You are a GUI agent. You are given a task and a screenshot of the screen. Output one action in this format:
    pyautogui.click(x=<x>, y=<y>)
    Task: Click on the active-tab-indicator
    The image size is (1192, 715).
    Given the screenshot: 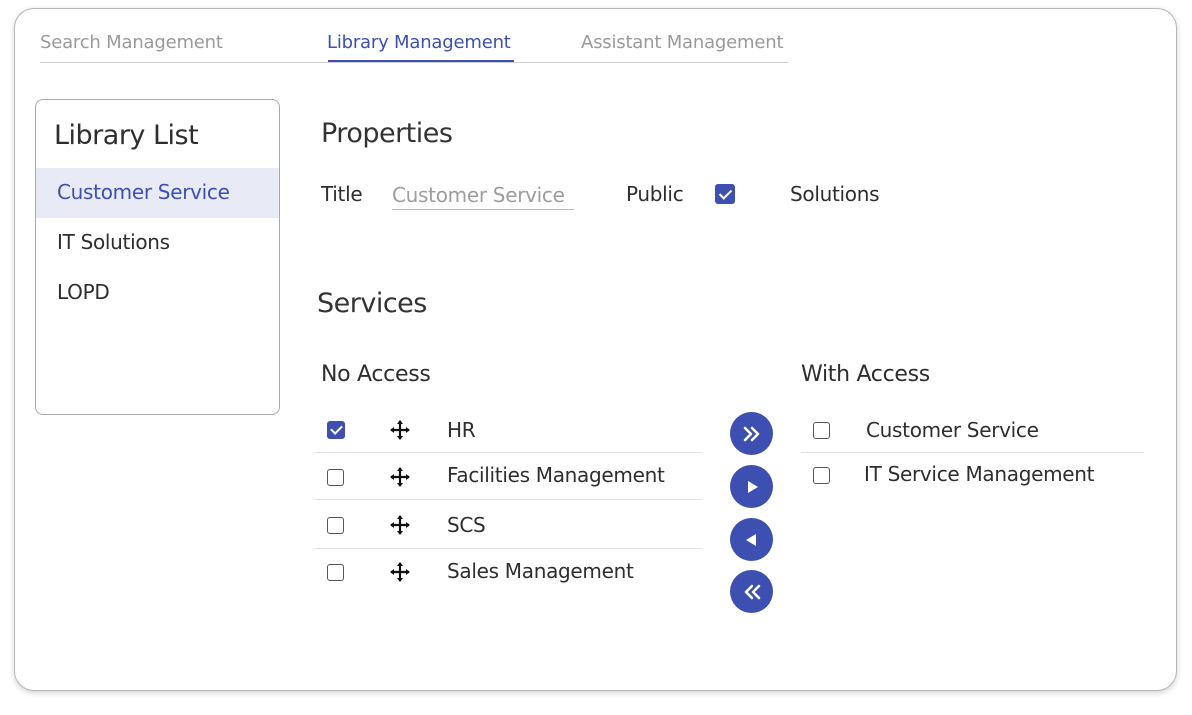 What is the action you would take?
    pyautogui.click(x=421, y=61)
    